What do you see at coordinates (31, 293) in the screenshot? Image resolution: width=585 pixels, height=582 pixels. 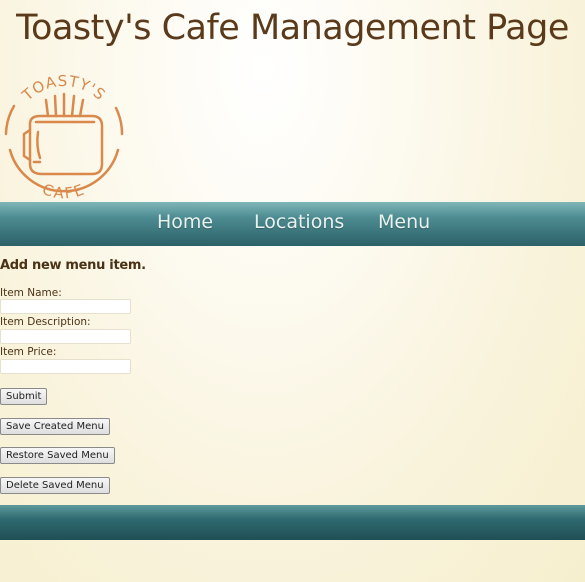 I see `item-name-label: Item Name:` at bounding box center [31, 293].